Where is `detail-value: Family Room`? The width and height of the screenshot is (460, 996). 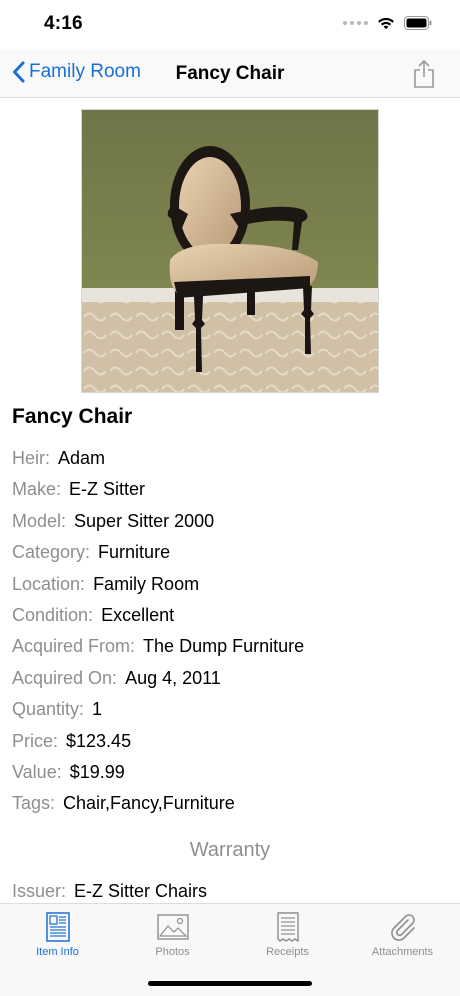 detail-value: Family Room is located at coordinates (146, 583).